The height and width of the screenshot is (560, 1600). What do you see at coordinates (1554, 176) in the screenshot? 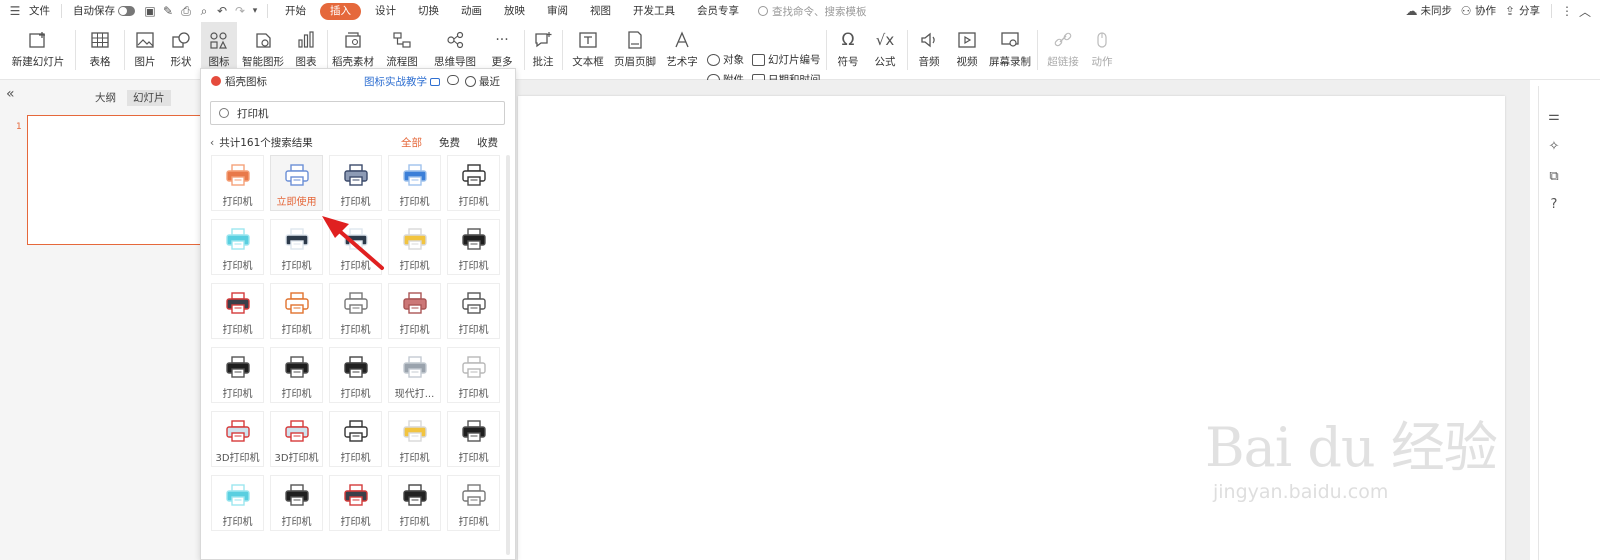
I see `layout-icon: ⧉` at bounding box center [1554, 176].